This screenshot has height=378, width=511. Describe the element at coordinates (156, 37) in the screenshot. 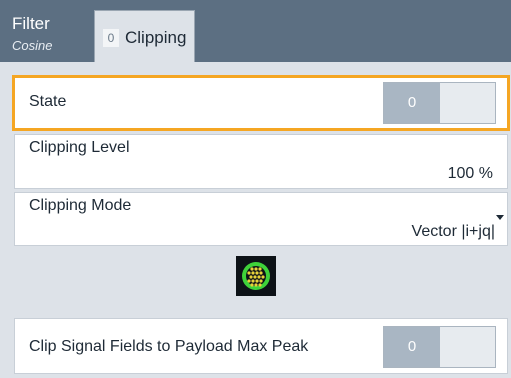

I see `tab-clipping-label: Clipping` at that location.